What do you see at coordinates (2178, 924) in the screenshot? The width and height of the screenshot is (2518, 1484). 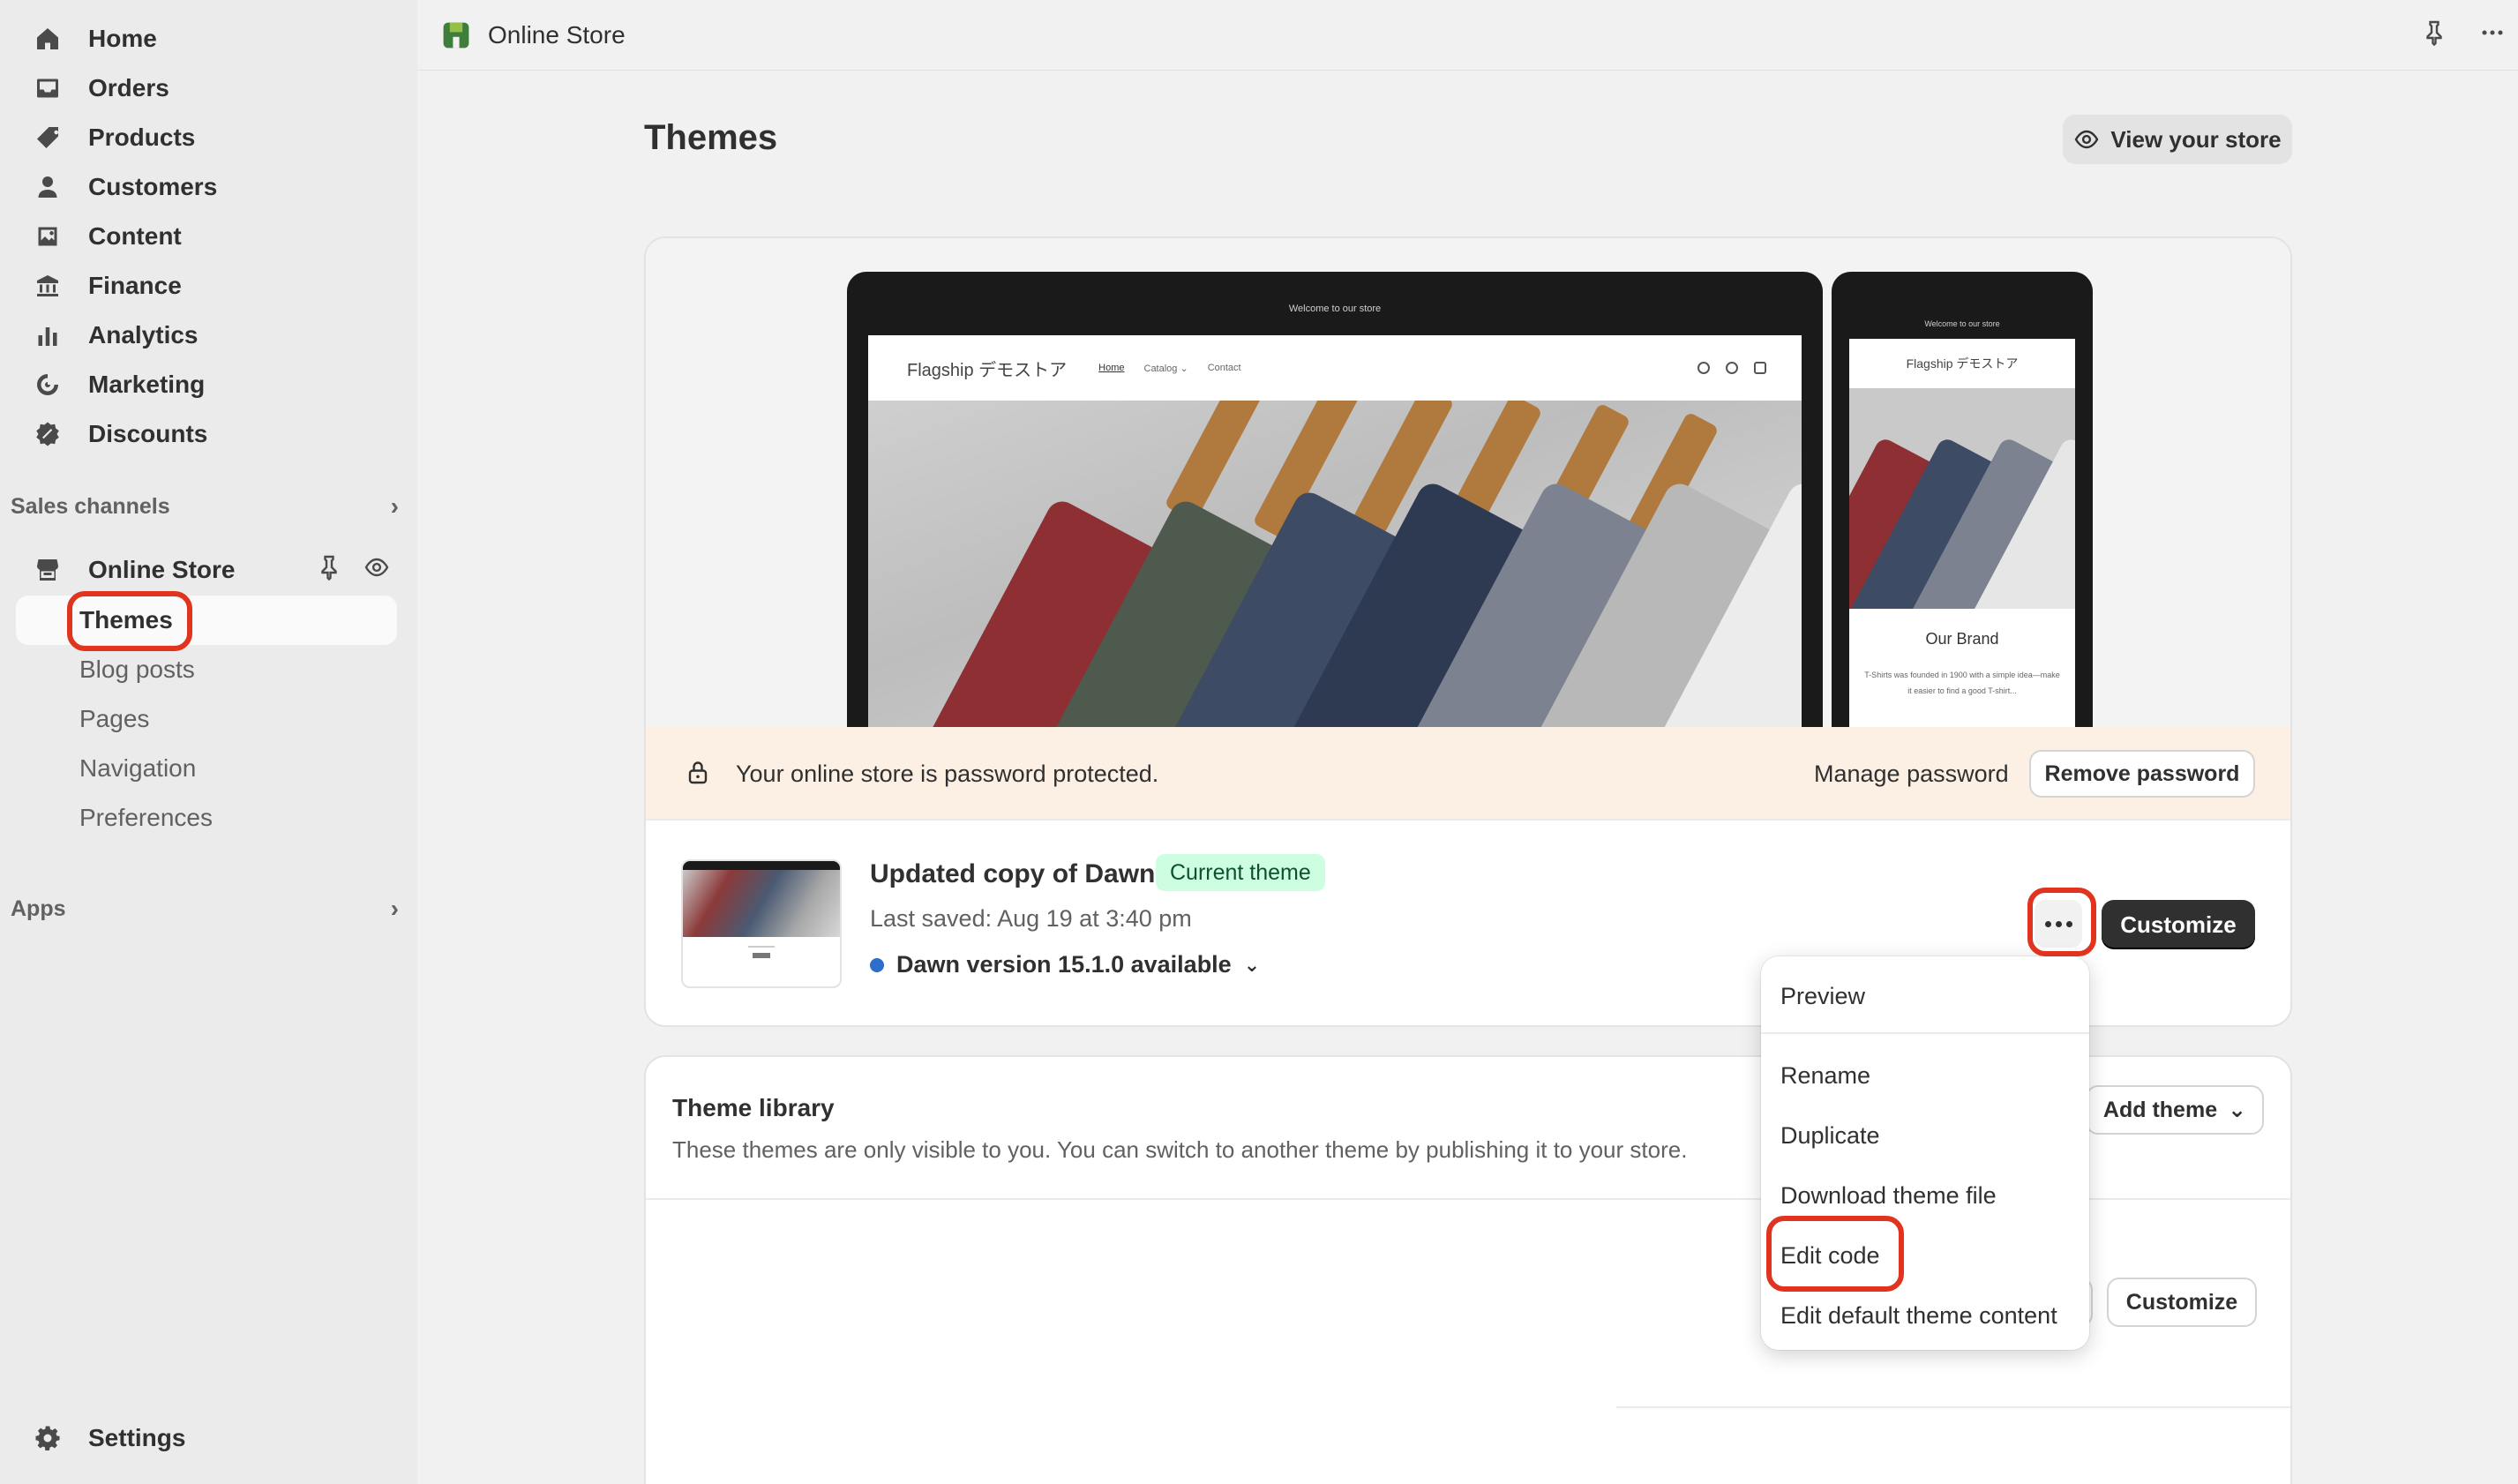 I see `customize-button: Customize` at bounding box center [2178, 924].